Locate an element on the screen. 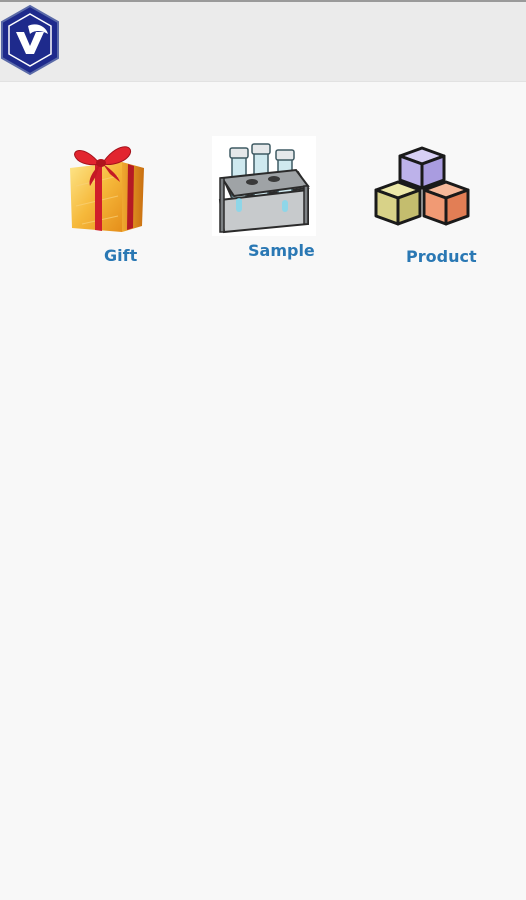 This screenshot has width=526, height=900. menu-item-product: Product is located at coordinates (426, 210).